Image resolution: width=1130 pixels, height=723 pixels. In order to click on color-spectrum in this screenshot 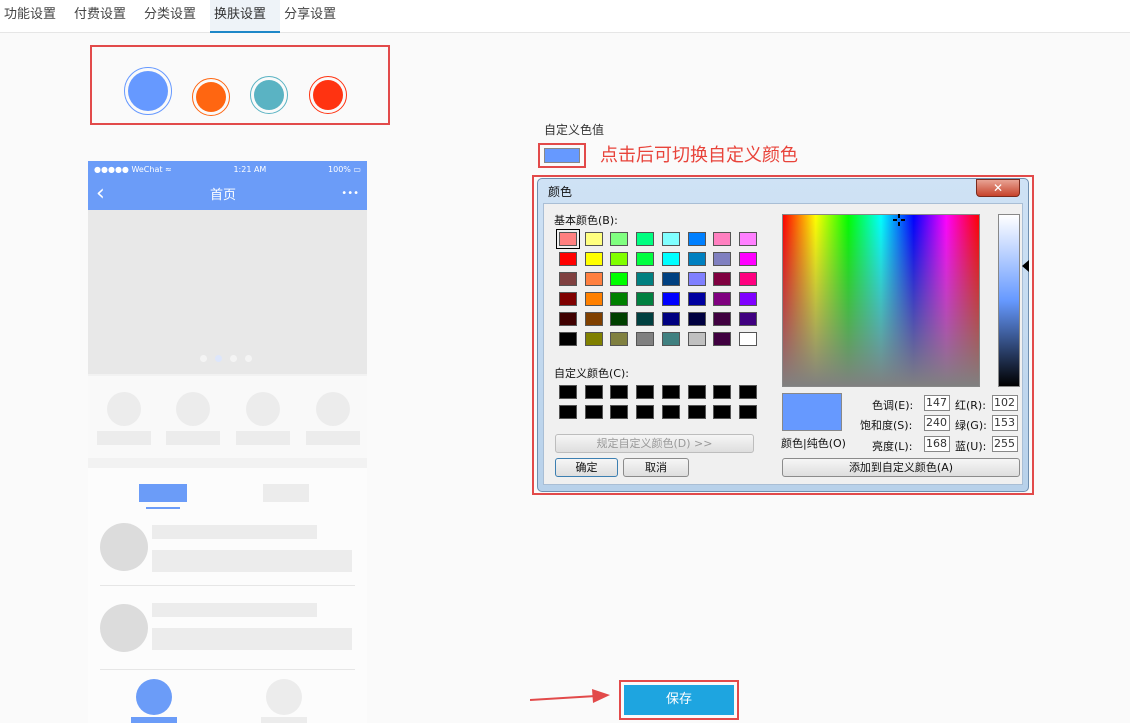, I will do `click(881, 300)`.